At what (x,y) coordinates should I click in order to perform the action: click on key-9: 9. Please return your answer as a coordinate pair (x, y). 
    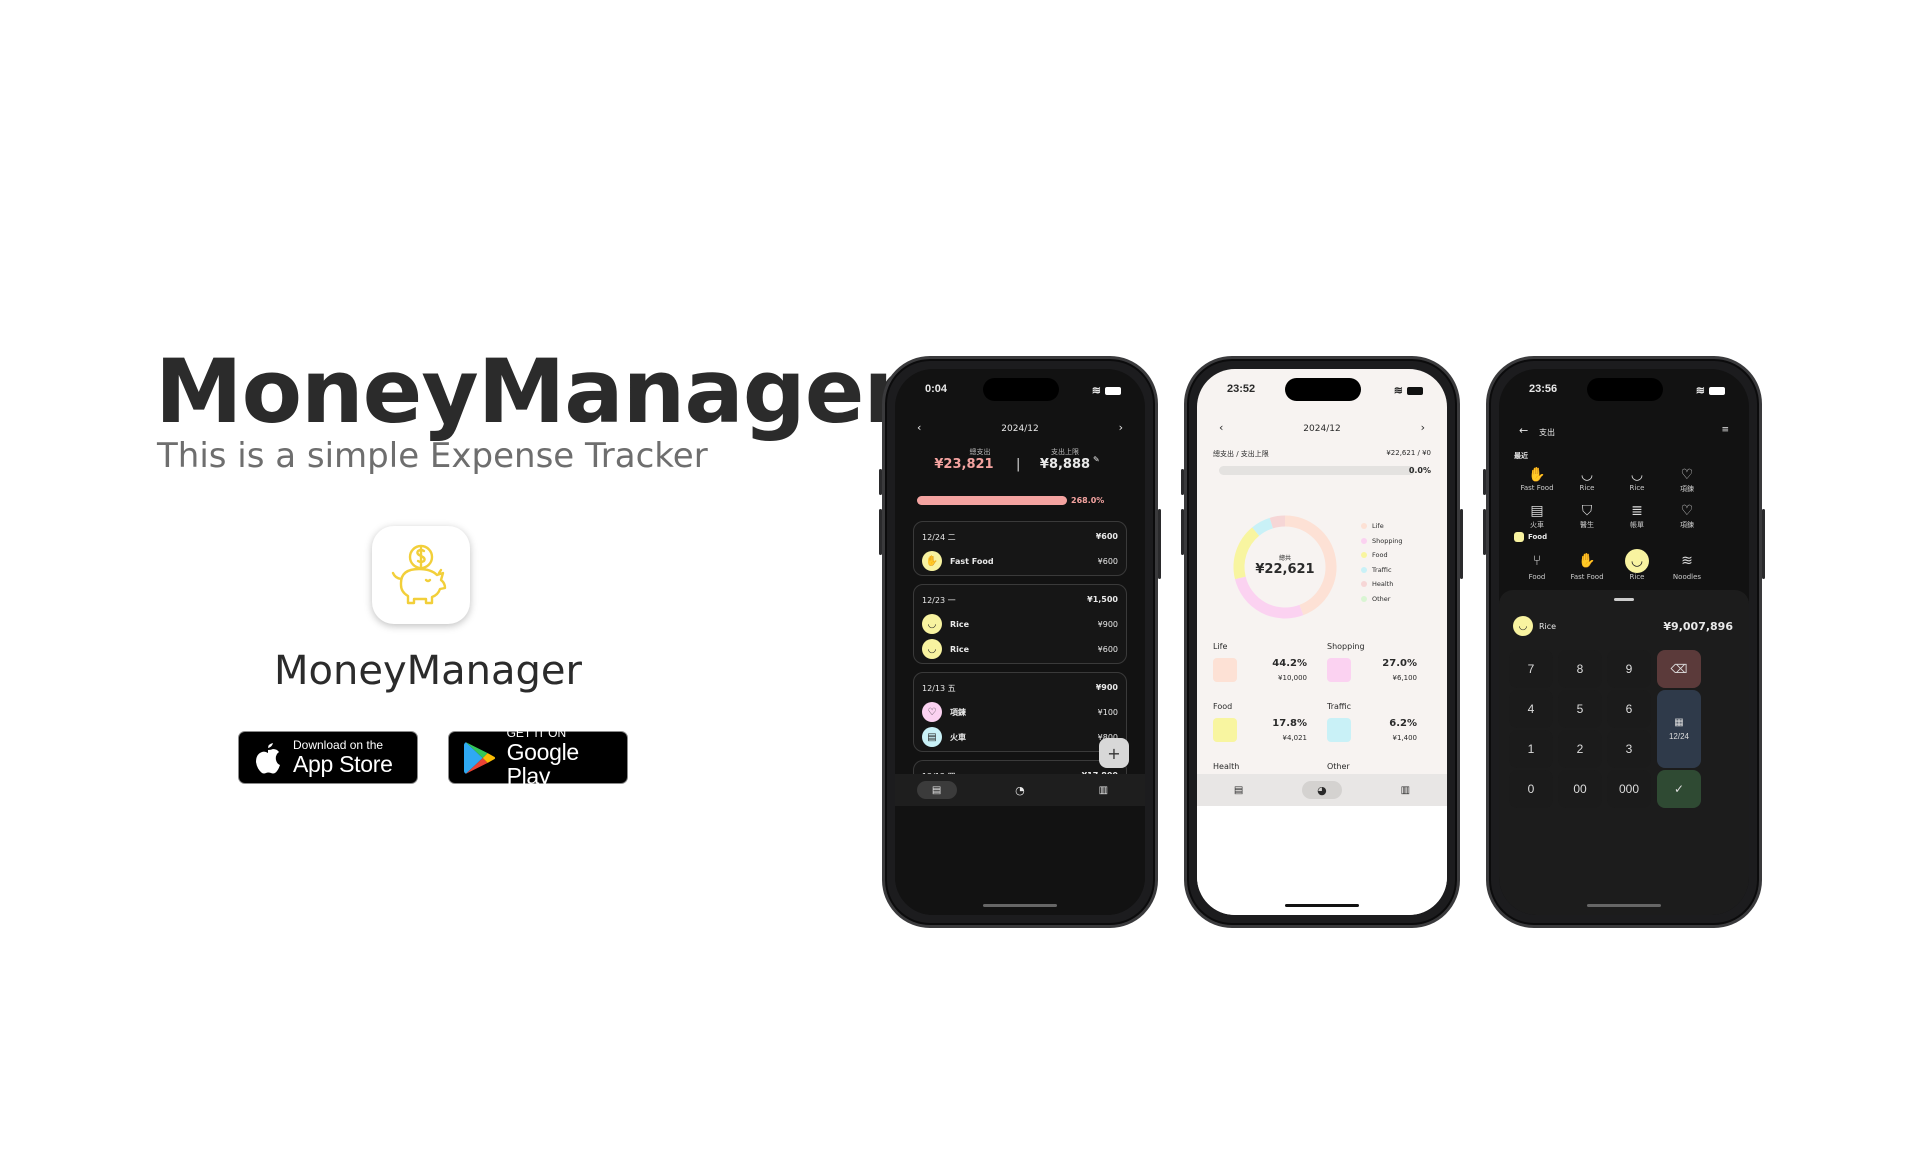
    Looking at the image, I should click on (1629, 669).